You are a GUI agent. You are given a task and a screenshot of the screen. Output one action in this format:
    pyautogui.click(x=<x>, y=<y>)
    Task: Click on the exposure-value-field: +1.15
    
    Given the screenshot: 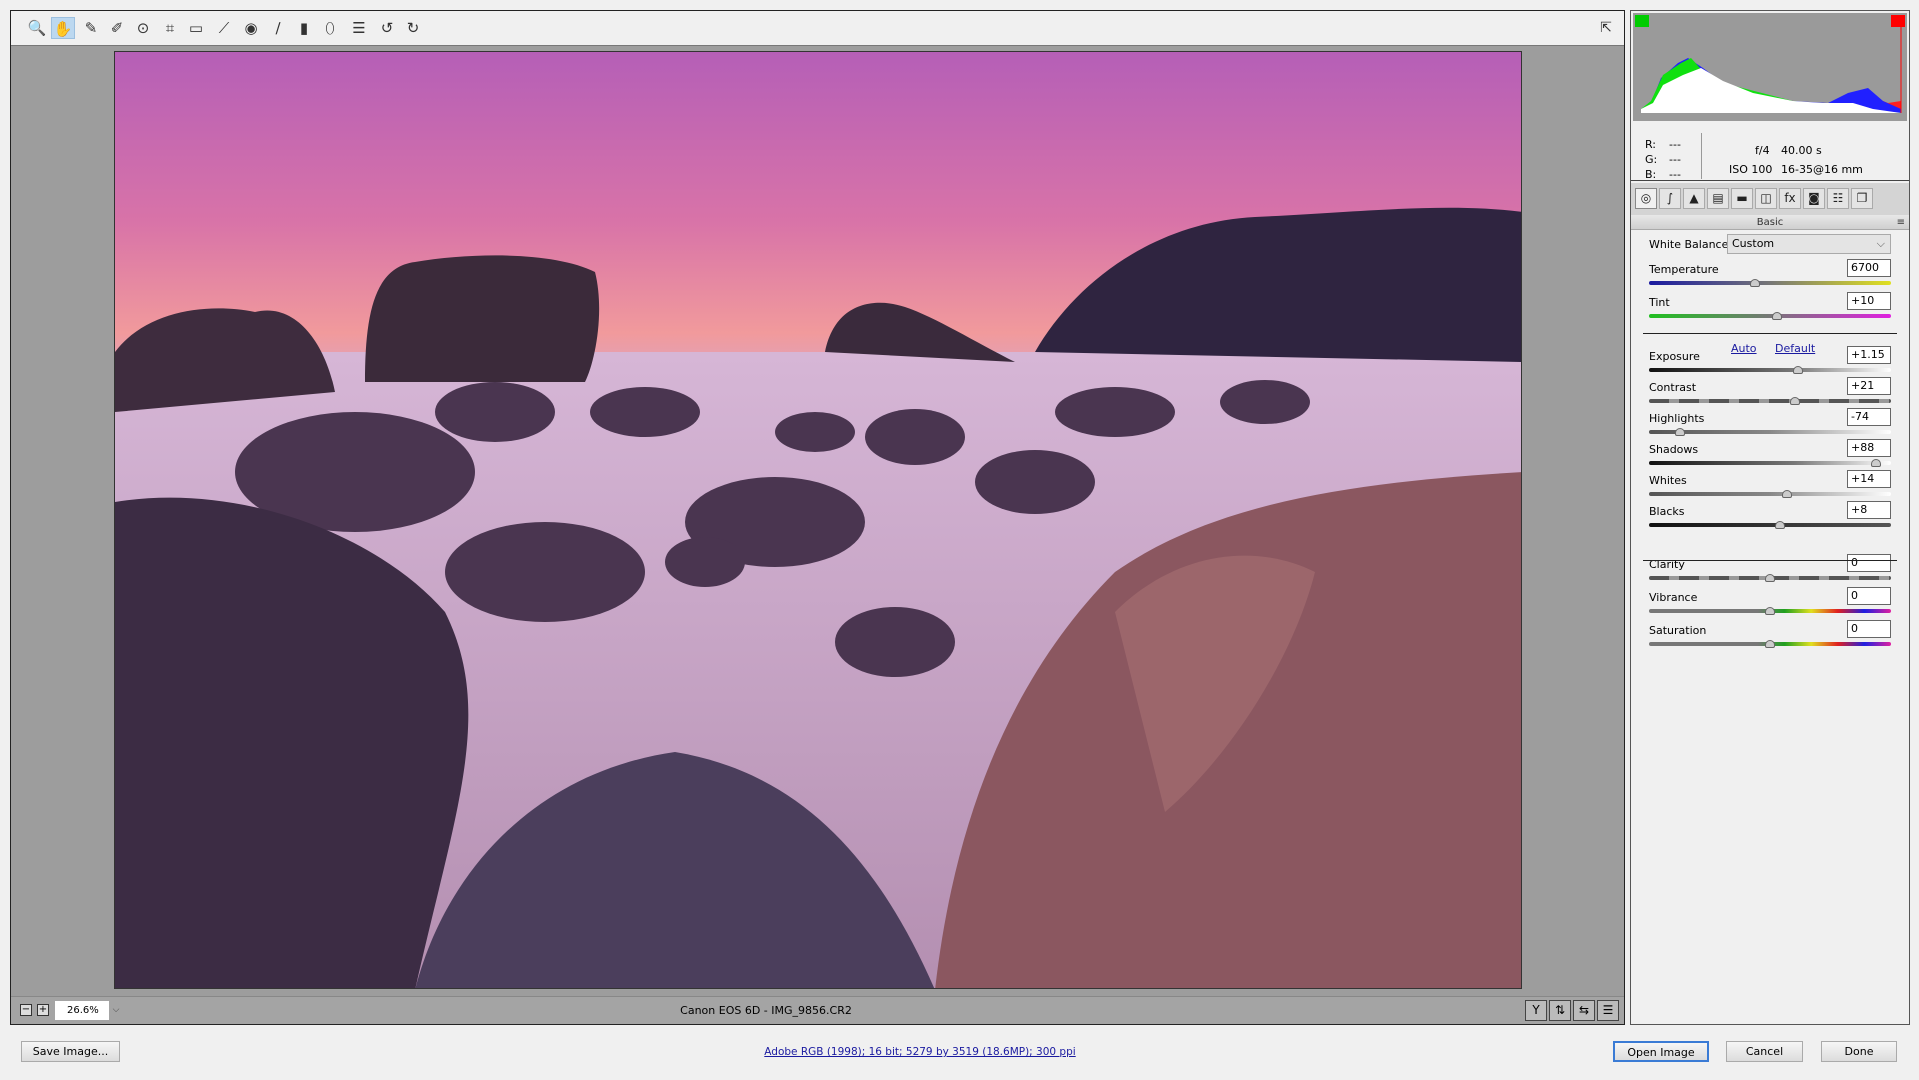 What is the action you would take?
    pyautogui.click(x=1869, y=355)
    